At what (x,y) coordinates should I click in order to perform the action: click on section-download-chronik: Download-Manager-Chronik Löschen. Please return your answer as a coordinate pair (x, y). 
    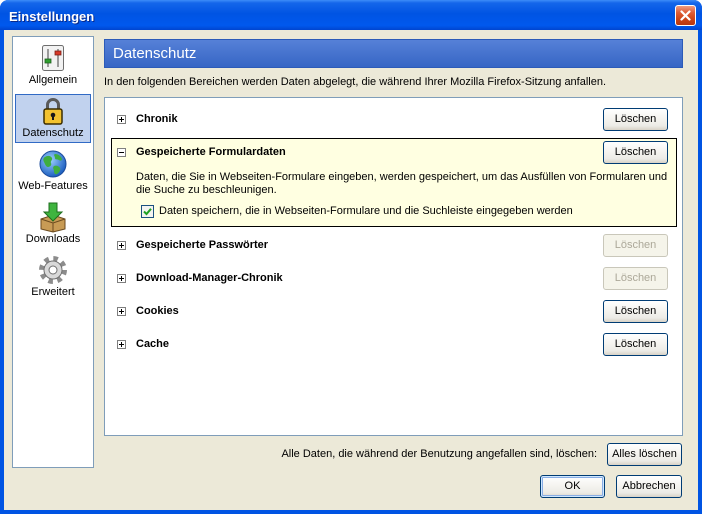
    Looking at the image, I should click on (394, 278).